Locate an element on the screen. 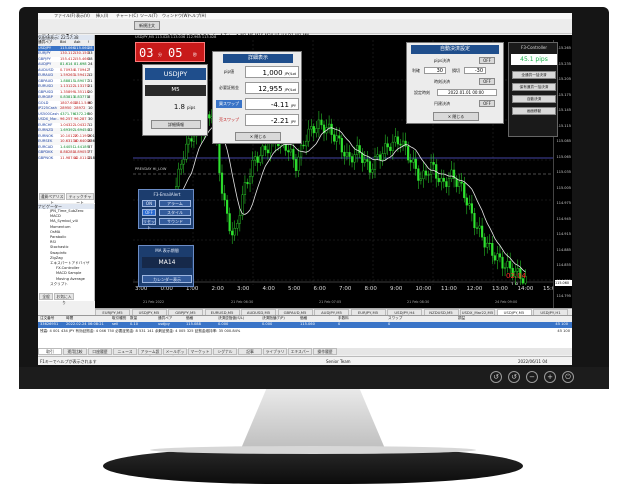  trade-symbol: usdjpy is located at coordinates (164, 324).